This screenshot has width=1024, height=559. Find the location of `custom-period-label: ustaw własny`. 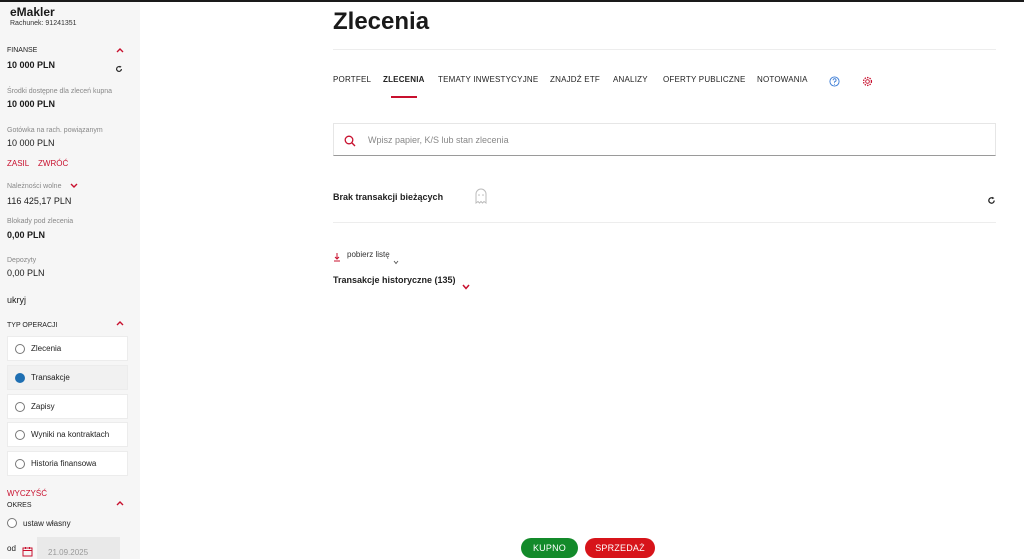

custom-period-label: ustaw własny is located at coordinates (47, 523).